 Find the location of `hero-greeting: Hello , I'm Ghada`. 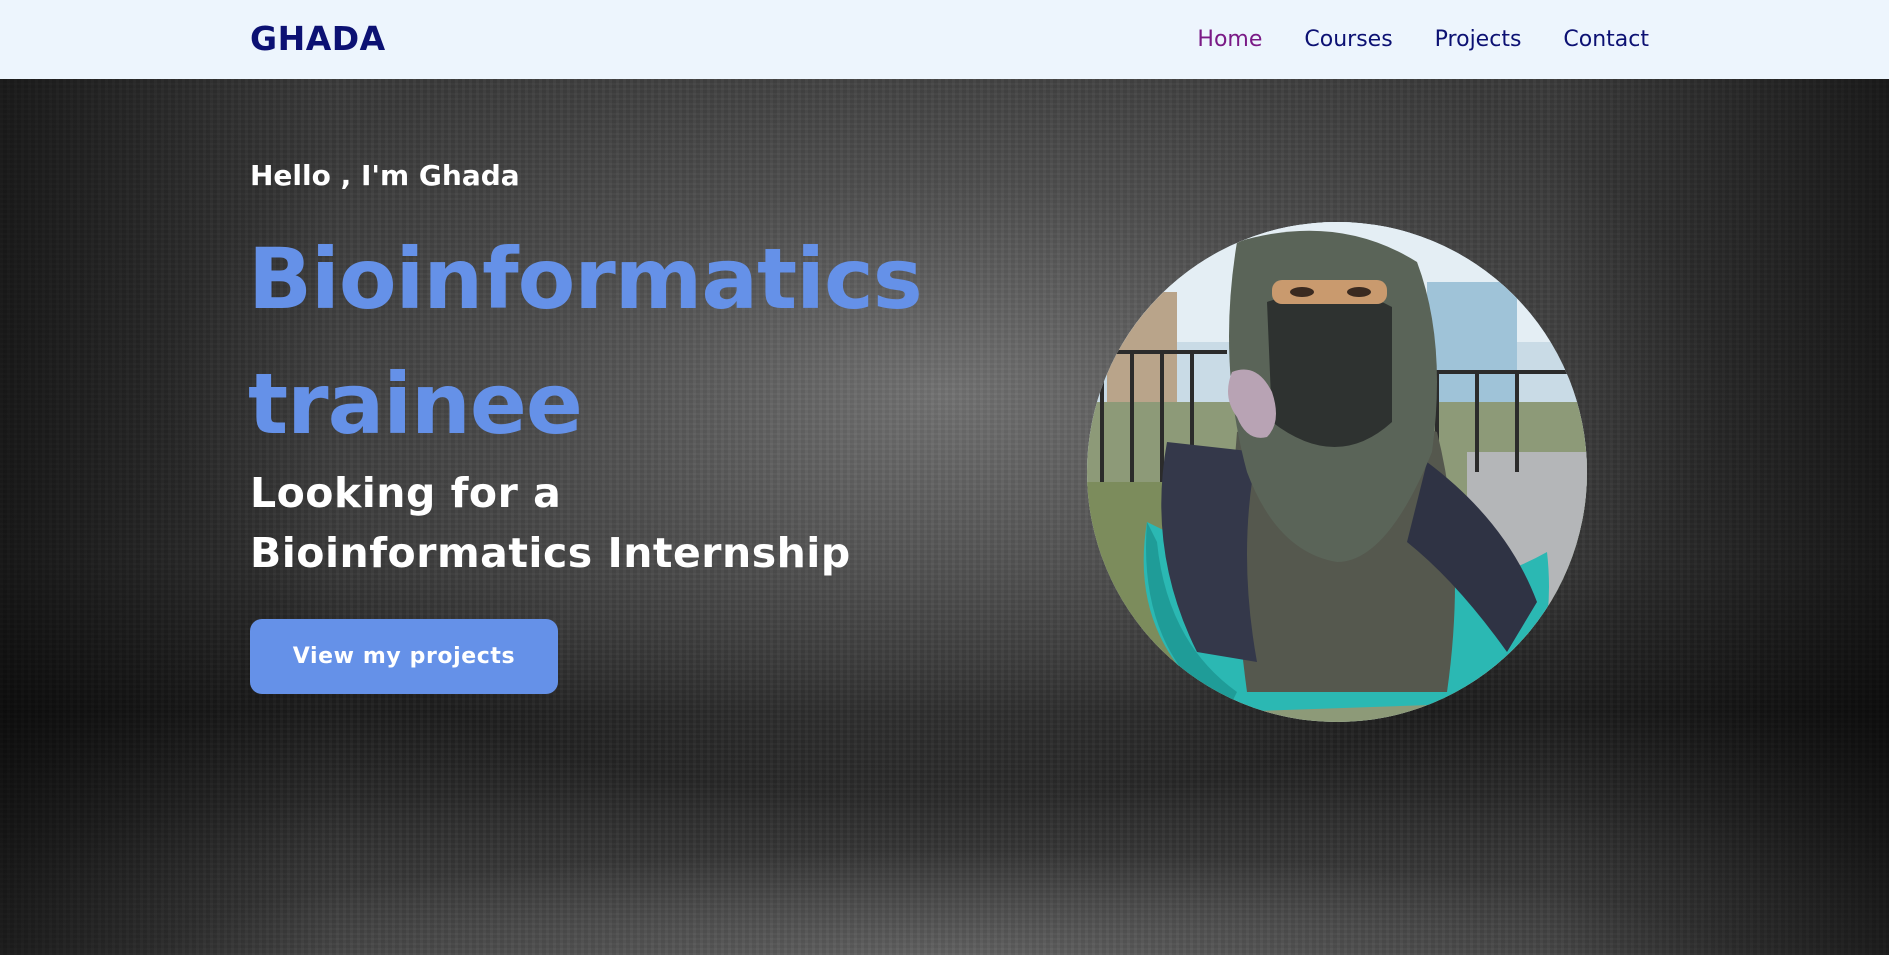

hero-greeting: Hello , I'm Ghada is located at coordinates (385, 175).